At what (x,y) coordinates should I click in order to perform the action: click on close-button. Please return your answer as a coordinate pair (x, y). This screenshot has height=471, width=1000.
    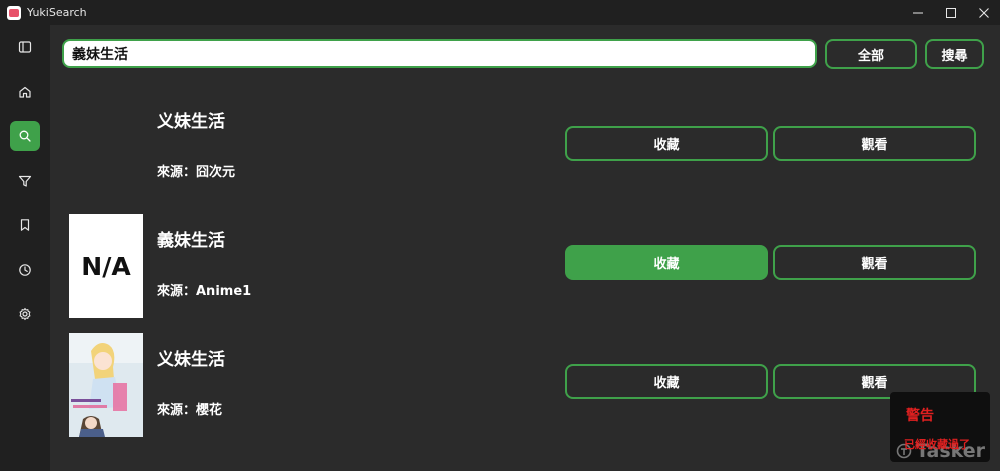
    Looking at the image, I should click on (983, 12).